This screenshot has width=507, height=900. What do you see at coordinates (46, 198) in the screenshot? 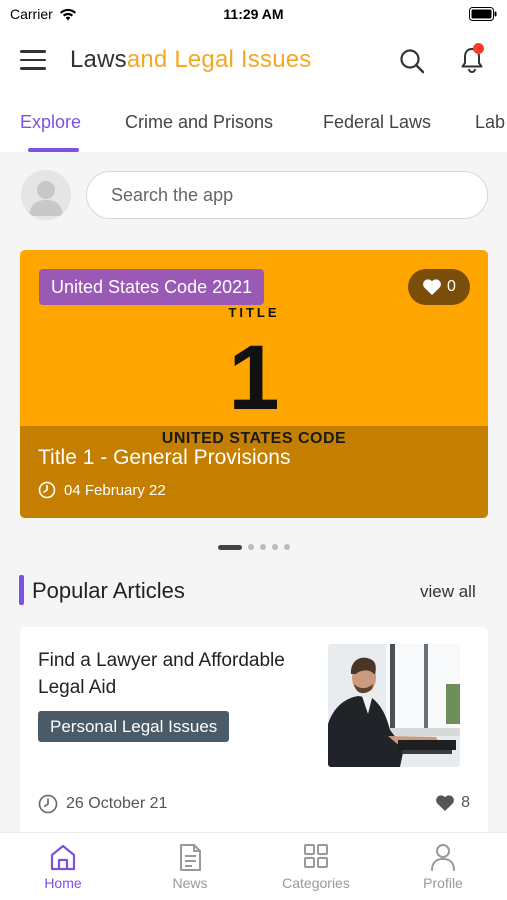
I see `user-placeholder-icon` at bounding box center [46, 198].